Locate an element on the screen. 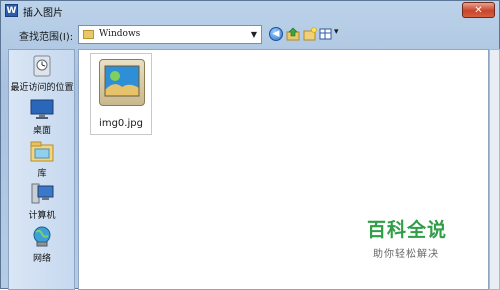 The width and height of the screenshot is (500, 290). file-name: img0.jpg is located at coordinates (121, 123).